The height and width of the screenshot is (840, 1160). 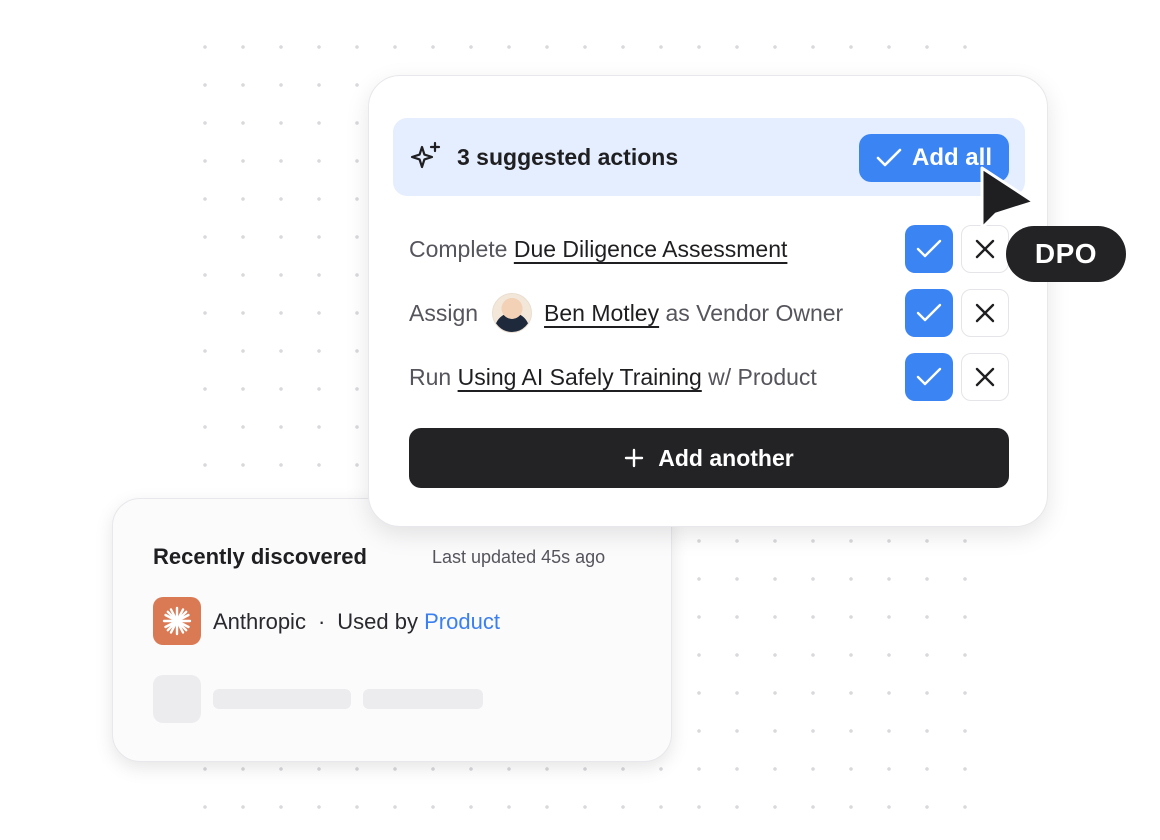 I want to click on action-prefix: Complete, so click(x=458, y=248).